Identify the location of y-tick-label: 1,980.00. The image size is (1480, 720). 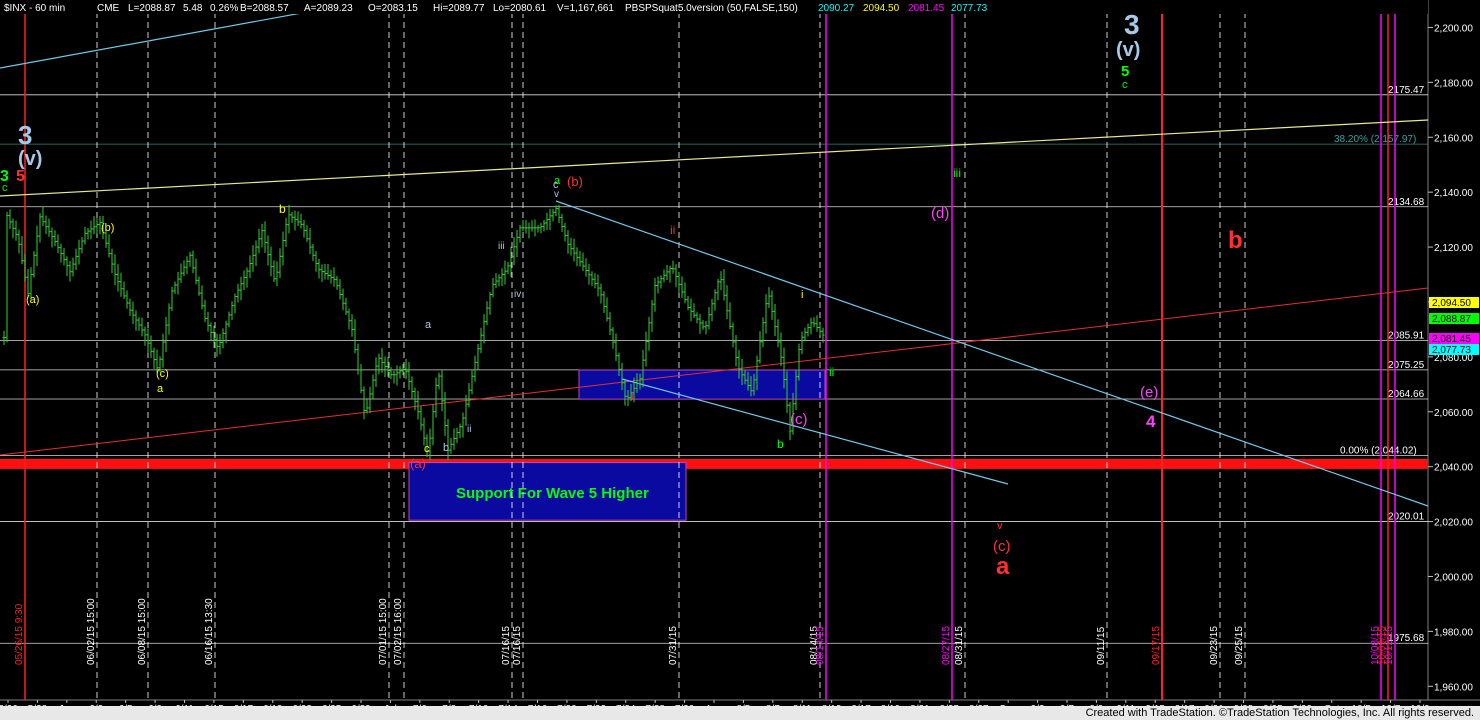
(1453, 632).